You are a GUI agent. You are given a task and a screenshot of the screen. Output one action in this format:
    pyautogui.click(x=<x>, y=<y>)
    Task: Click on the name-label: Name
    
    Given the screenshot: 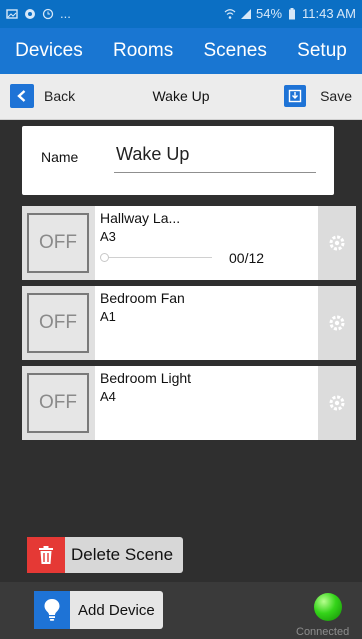 What is the action you would take?
    pyautogui.click(x=60, y=157)
    